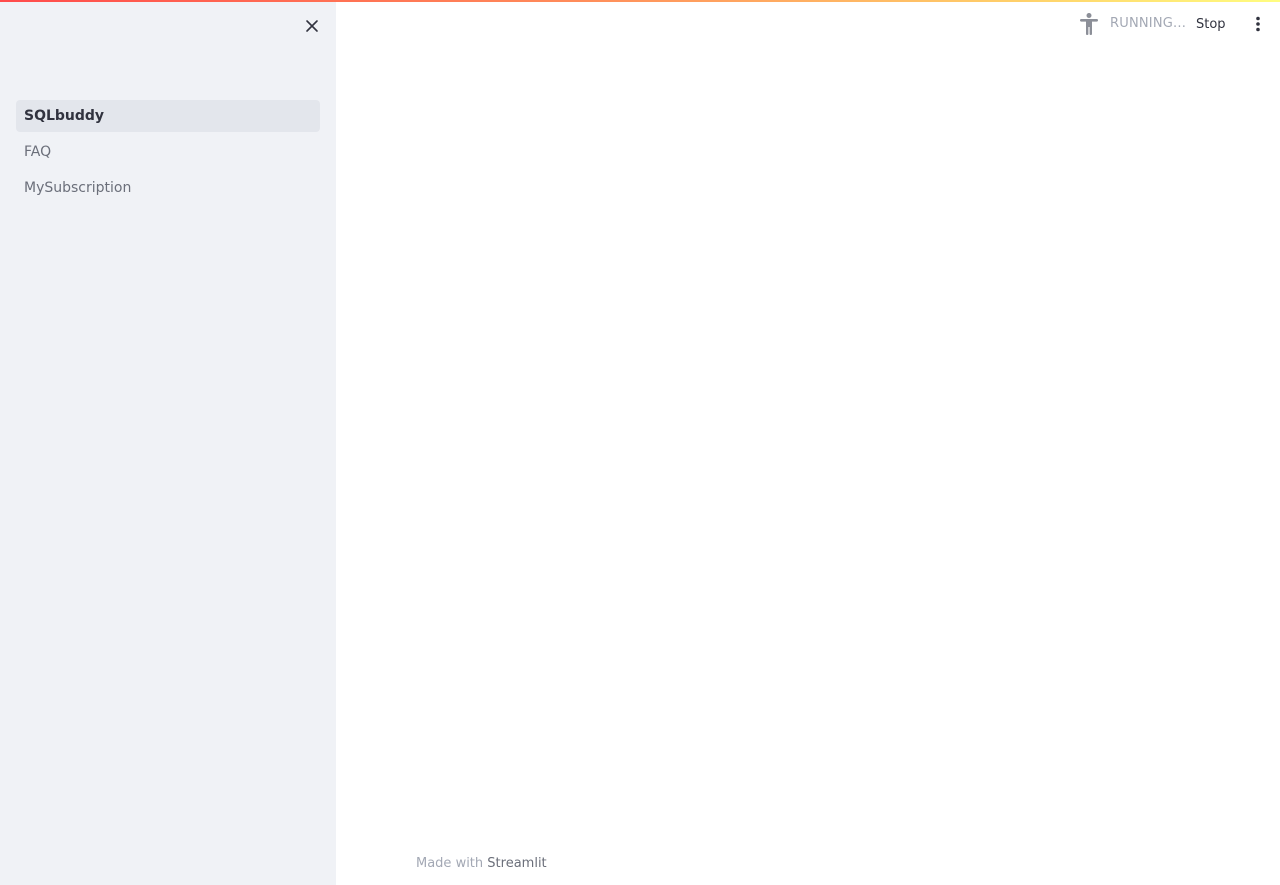 The image size is (1280, 885). What do you see at coordinates (168, 116) in the screenshot?
I see `sidebar-item-sqlbuddy: SQLbuddy` at bounding box center [168, 116].